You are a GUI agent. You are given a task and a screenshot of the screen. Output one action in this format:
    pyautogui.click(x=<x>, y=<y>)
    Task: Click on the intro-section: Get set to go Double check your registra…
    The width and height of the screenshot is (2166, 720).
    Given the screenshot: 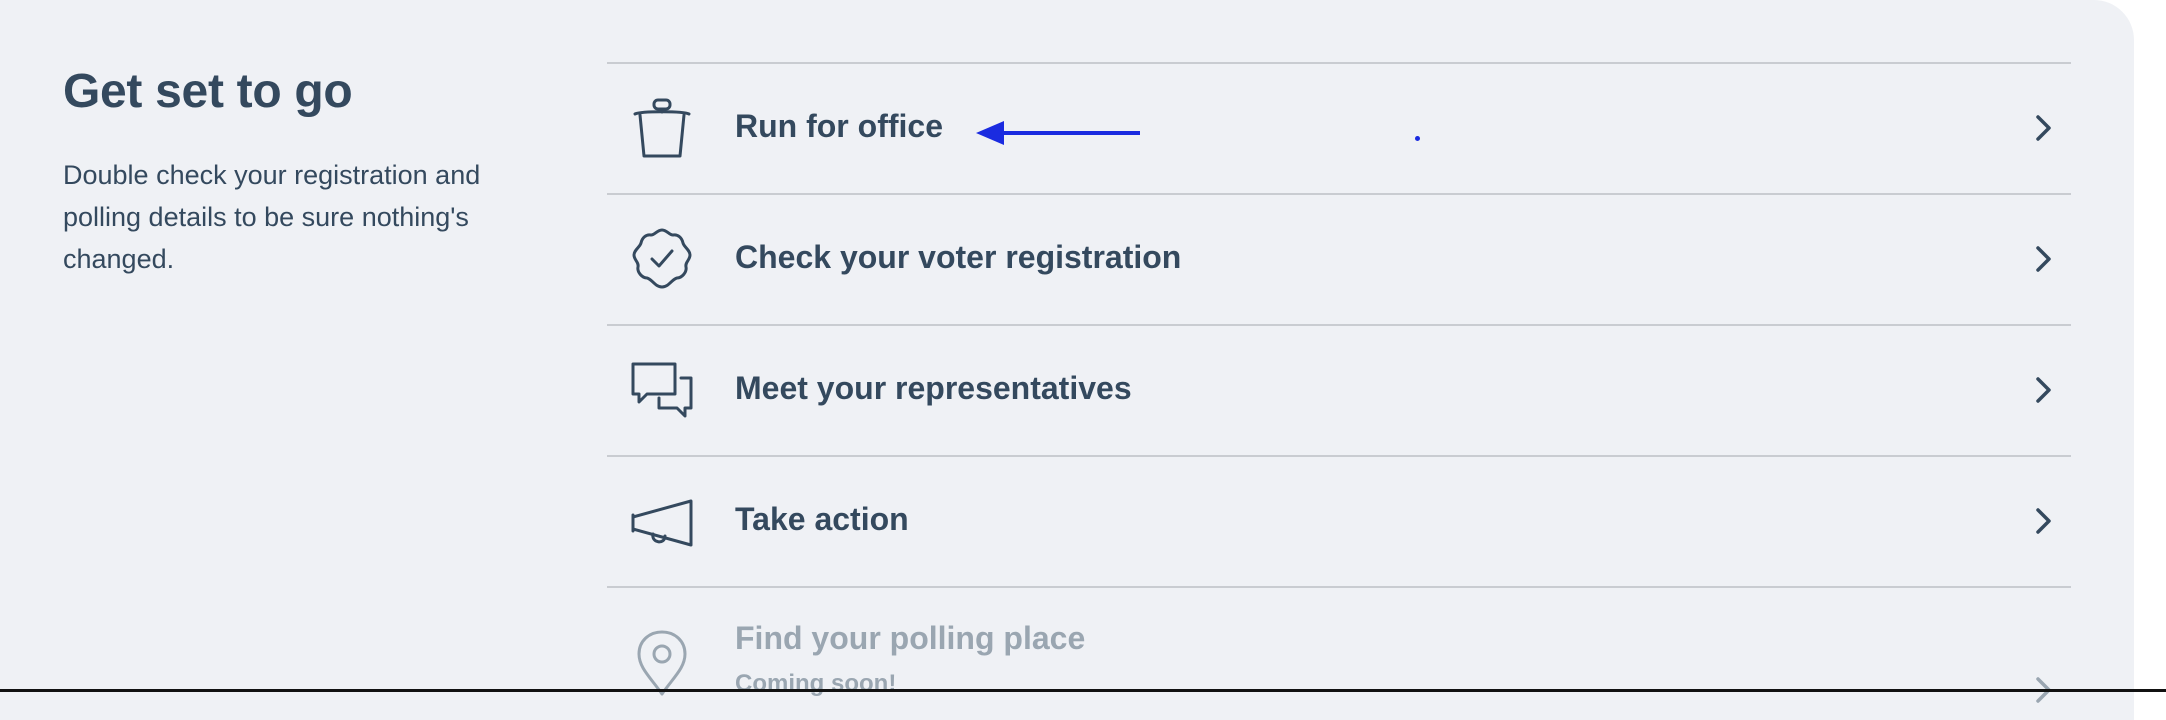 What is the action you would take?
    pyautogui.click(x=298, y=169)
    